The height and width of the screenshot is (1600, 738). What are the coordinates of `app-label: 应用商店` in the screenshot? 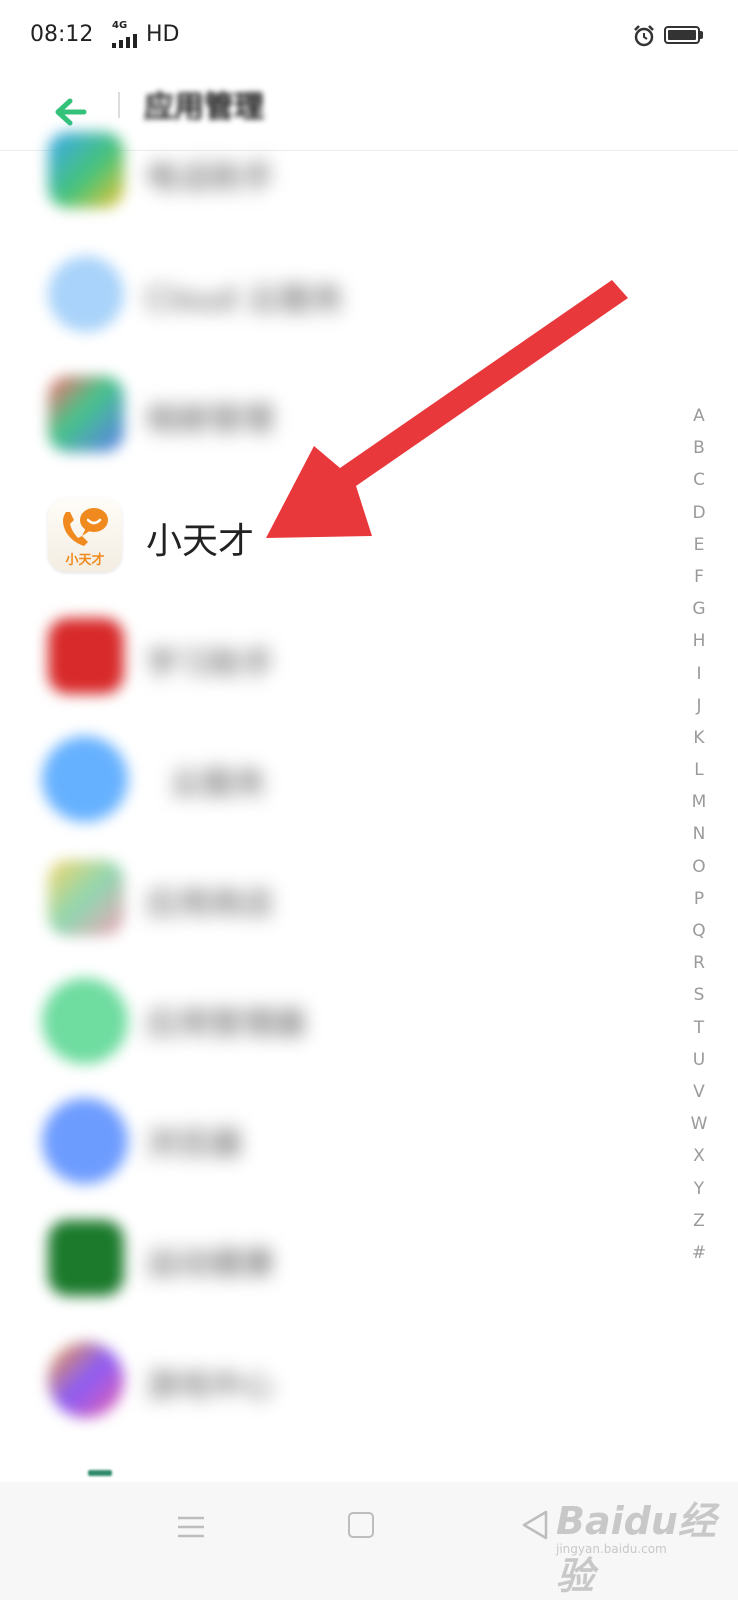 It's located at (210, 903).